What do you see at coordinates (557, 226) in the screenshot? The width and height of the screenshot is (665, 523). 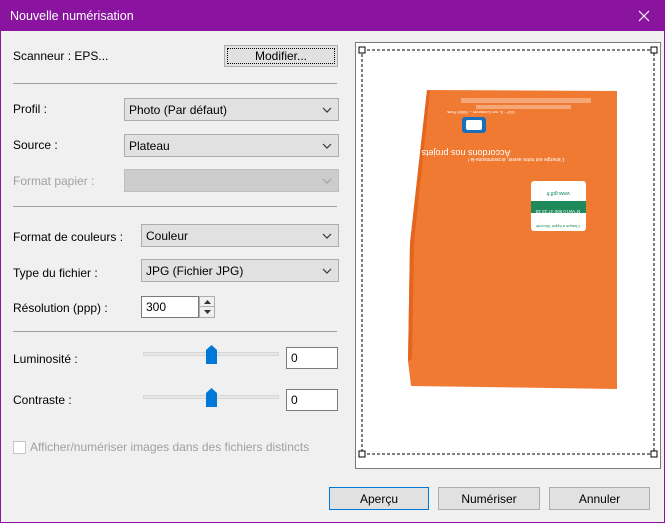 I see `info-box-title: Chaque d'Appel Sécurité` at bounding box center [557, 226].